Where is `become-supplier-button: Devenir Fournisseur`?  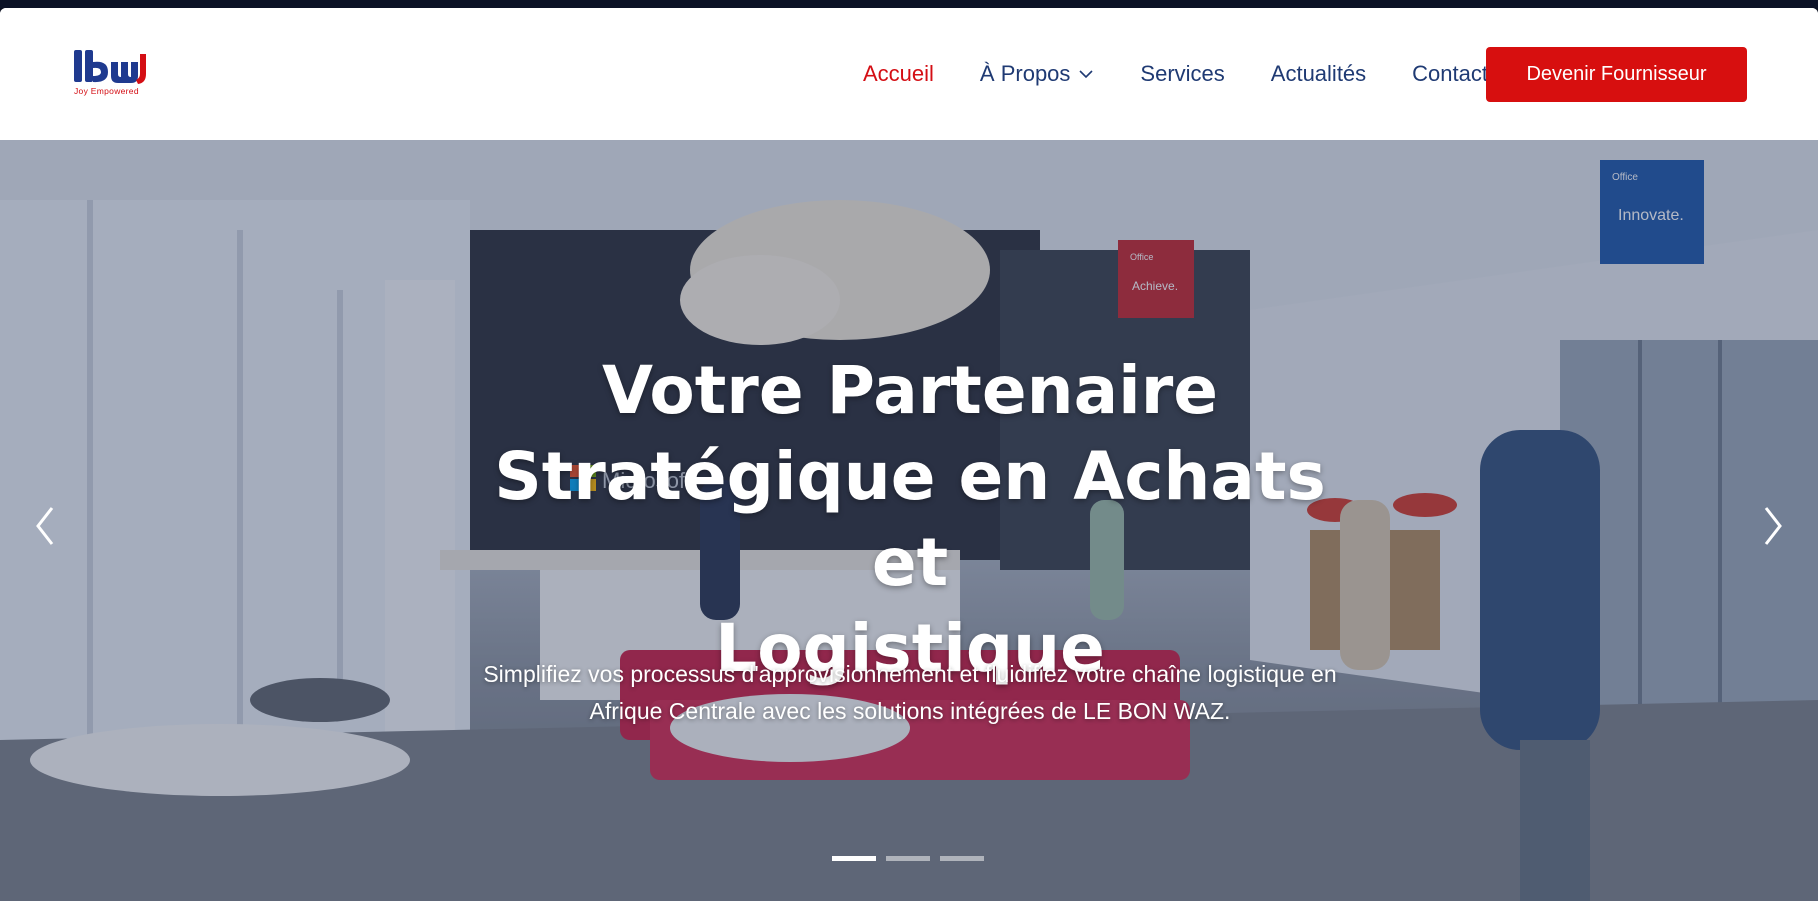 become-supplier-button: Devenir Fournisseur is located at coordinates (1616, 74).